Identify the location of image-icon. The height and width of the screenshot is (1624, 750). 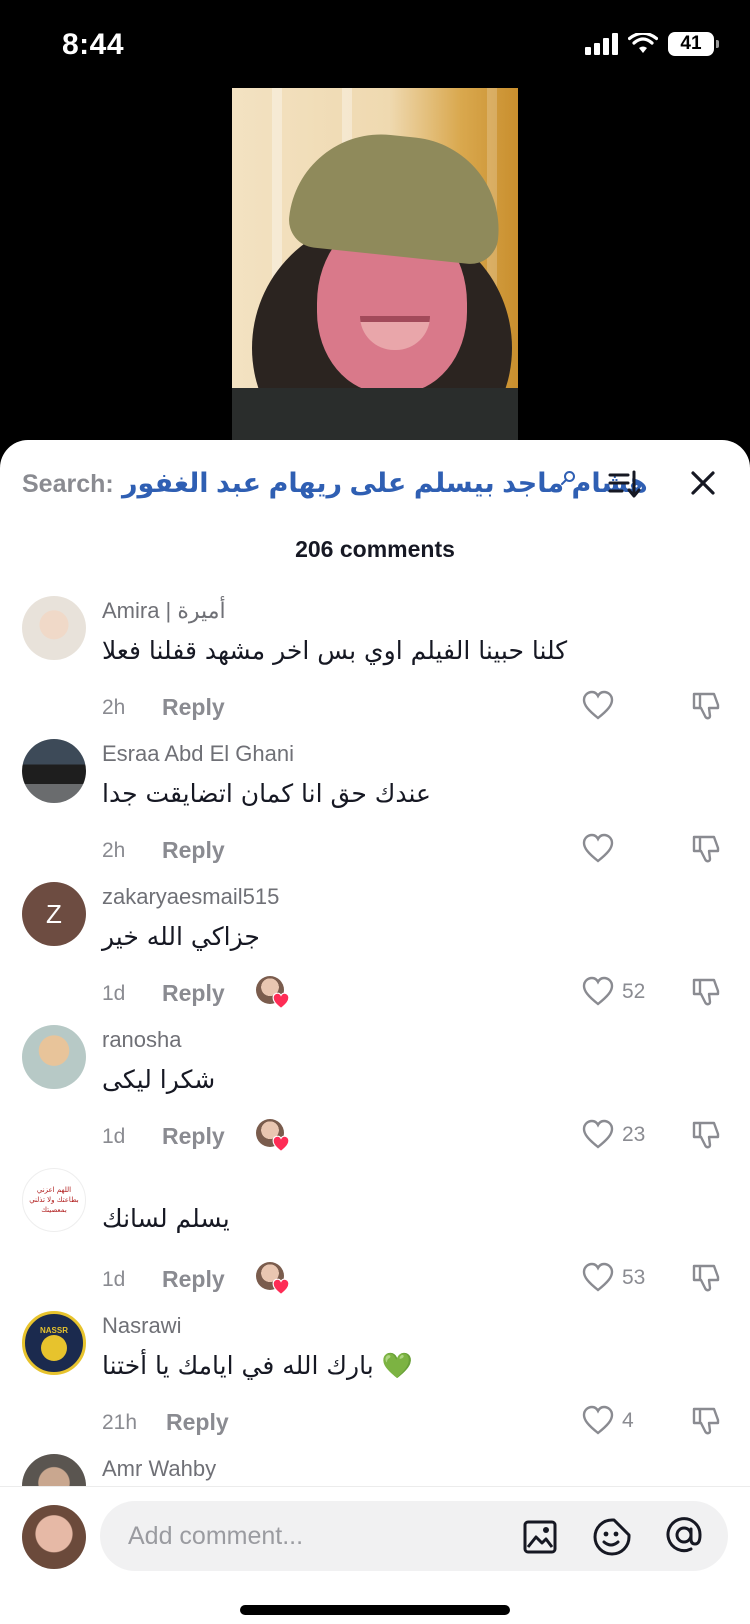
(540, 1537).